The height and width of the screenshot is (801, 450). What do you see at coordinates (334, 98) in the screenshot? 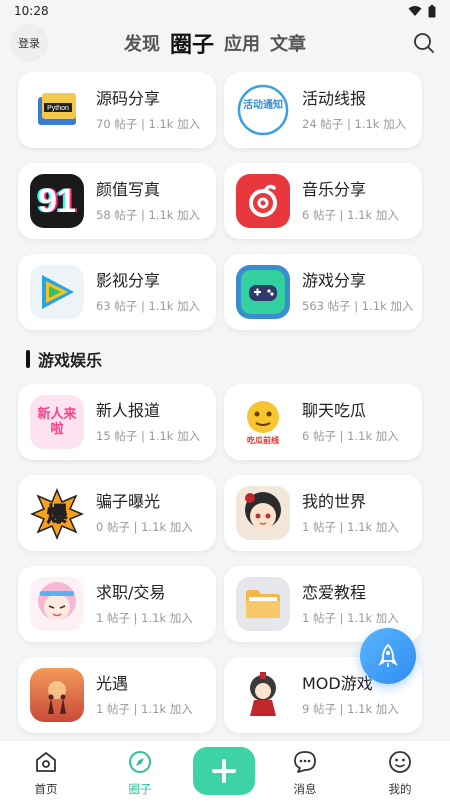
I see `circle-name: 活动线报` at bounding box center [334, 98].